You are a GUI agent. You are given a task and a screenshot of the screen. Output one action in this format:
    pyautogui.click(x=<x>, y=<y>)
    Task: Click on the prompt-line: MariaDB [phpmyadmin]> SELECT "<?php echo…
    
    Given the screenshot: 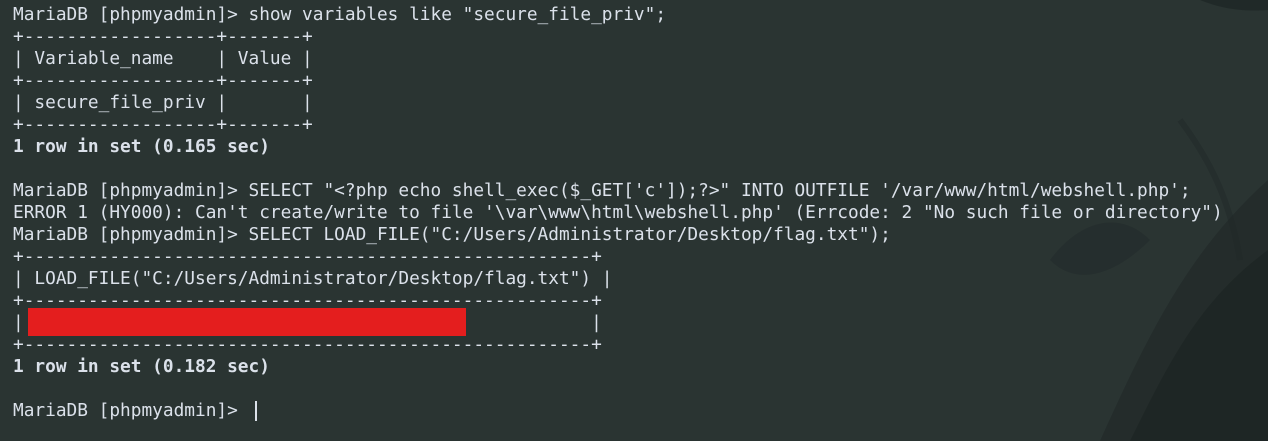 What is the action you would take?
    pyautogui.click(x=602, y=190)
    